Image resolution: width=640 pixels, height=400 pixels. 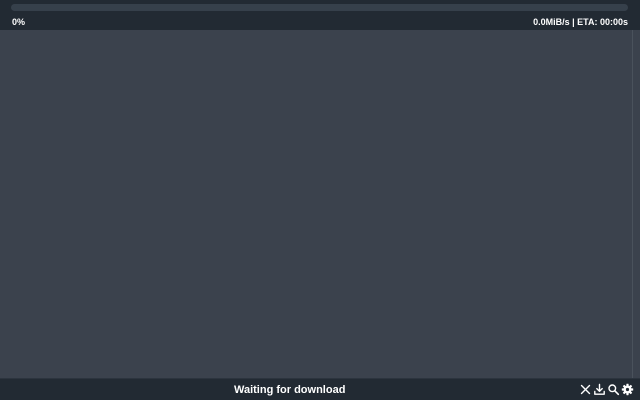 I want to click on download-icon, so click(x=599, y=389).